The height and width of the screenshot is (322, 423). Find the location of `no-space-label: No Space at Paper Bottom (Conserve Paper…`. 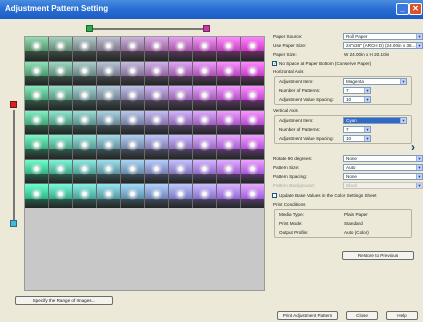

no-space-label: No Space at Paper Bottom (Conserve Paper… is located at coordinates (325, 63).